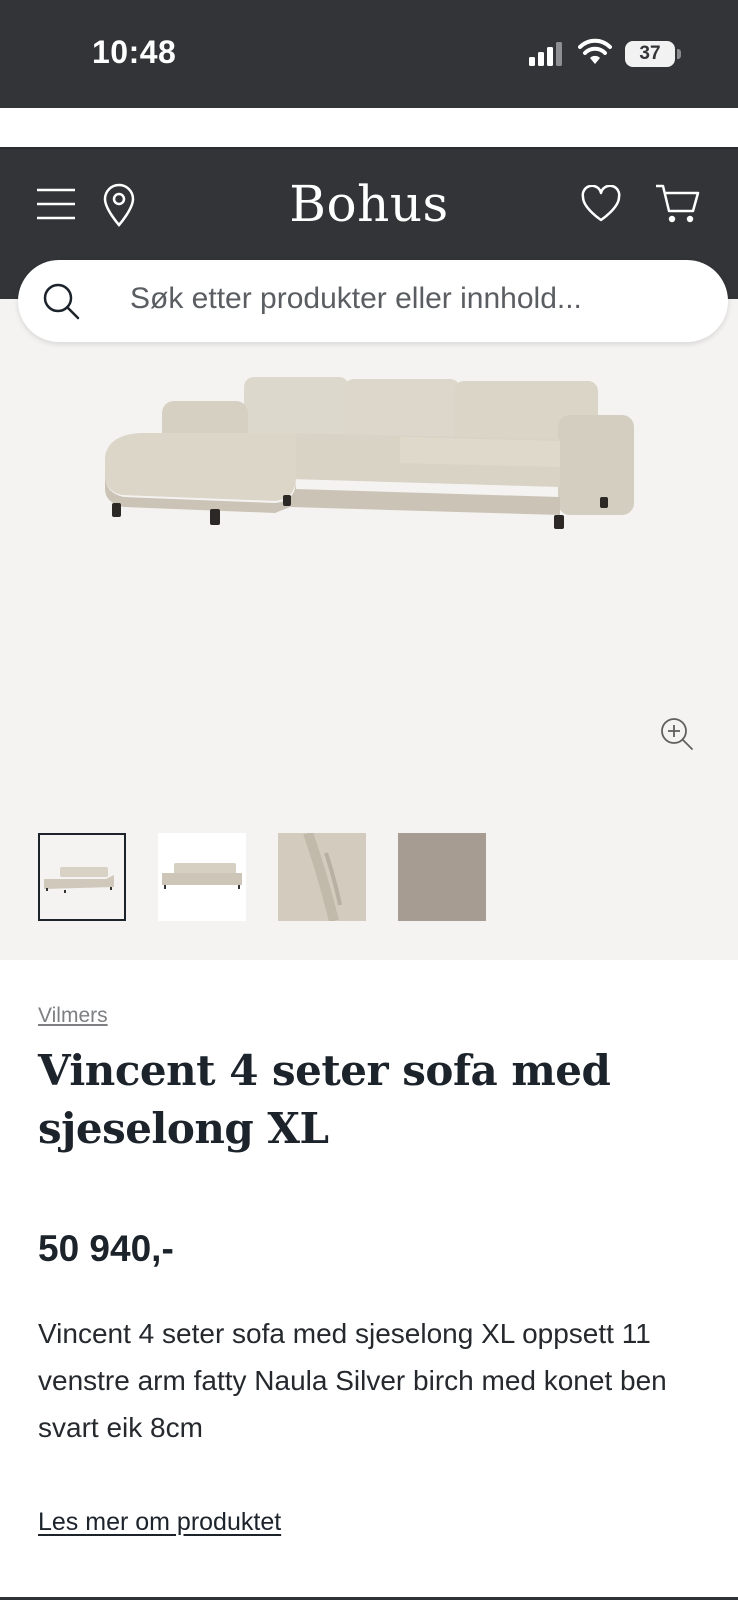  Describe the element at coordinates (134, 52) in the screenshot. I see `status-time: 10:48` at that location.